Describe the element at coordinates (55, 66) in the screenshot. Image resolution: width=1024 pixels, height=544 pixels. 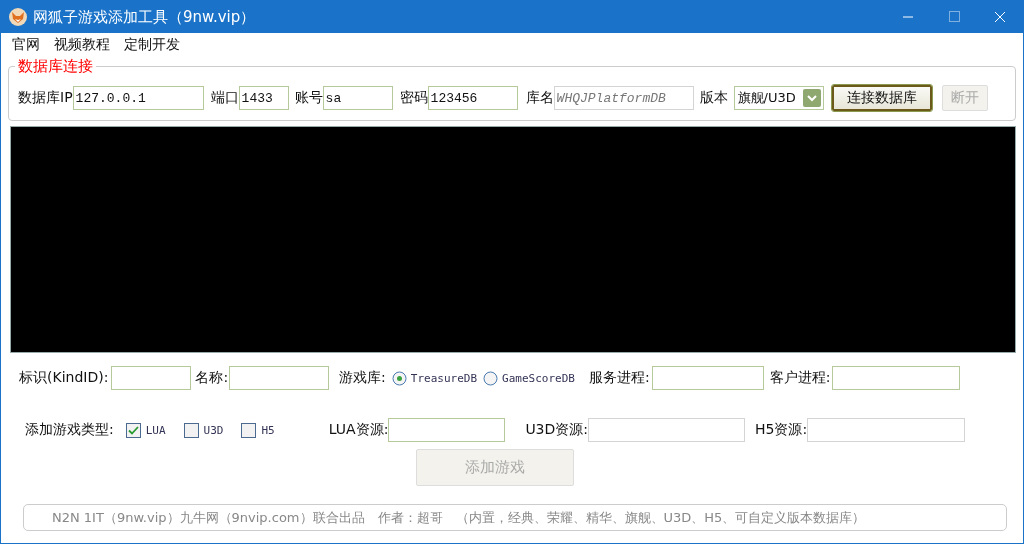
I see `group-title: 数据库连接` at that location.